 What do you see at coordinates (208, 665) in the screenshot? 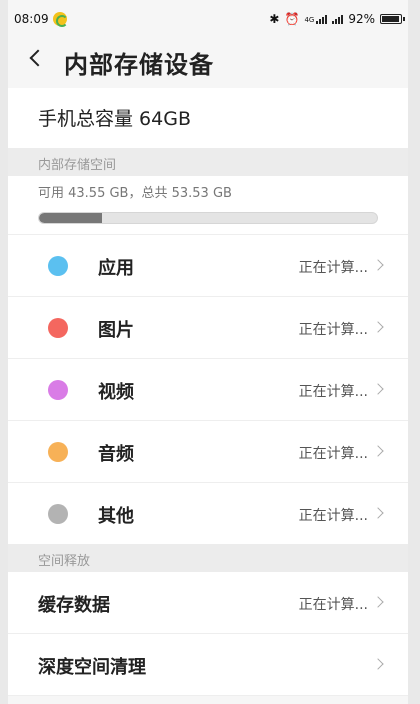
I see `deep-clean-row: 深度空间清理` at bounding box center [208, 665].